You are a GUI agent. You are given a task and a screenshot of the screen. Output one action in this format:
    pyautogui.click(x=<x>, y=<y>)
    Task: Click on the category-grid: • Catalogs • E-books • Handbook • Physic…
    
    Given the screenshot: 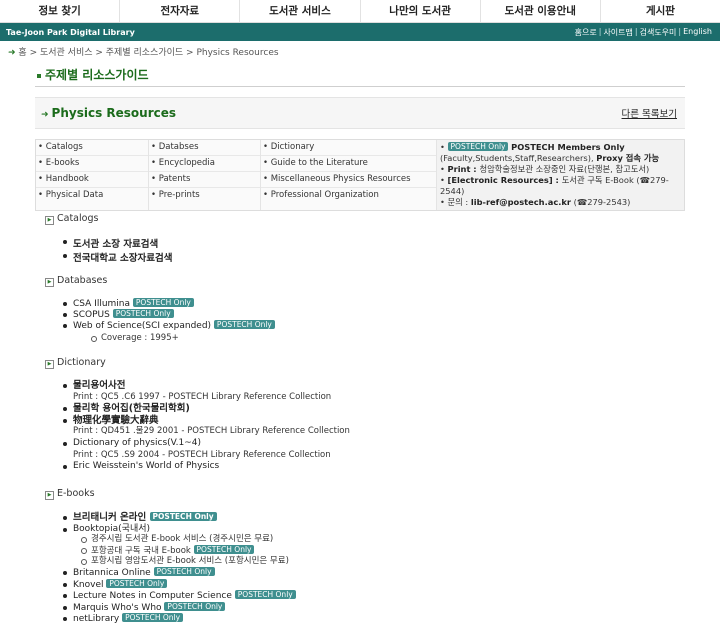 What is the action you would take?
    pyautogui.click(x=360, y=175)
    